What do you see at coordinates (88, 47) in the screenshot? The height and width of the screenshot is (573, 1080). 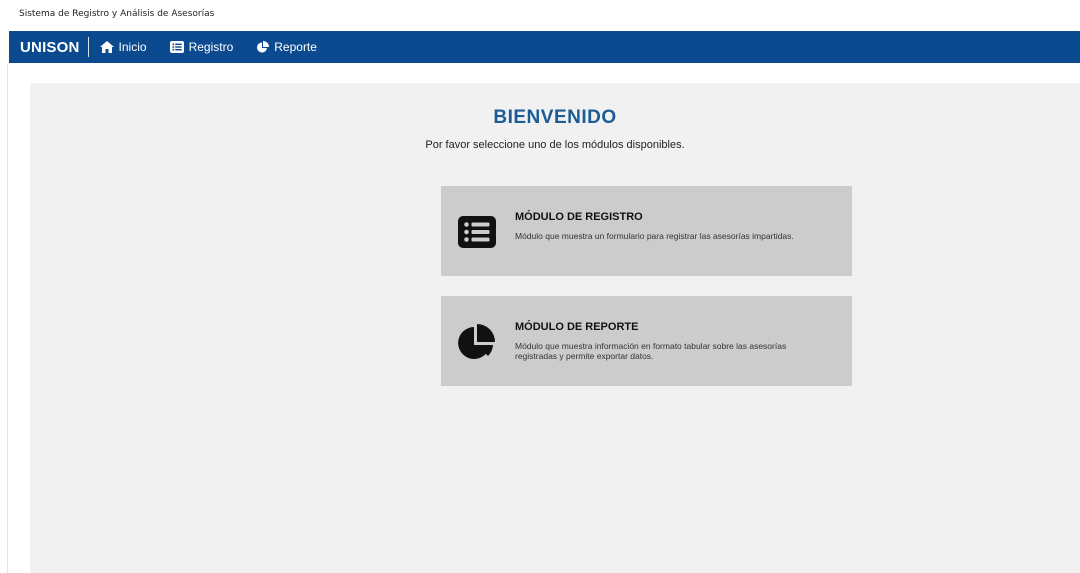 I see `navbar-divider` at bounding box center [88, 47].